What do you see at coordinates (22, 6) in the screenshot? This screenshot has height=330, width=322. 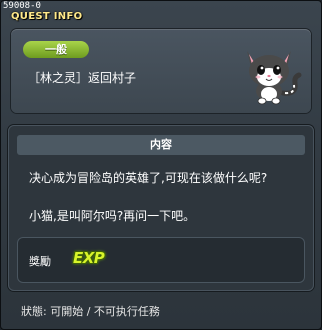 I see `quest-id: 59008-0` at bounding box center [22, 6].